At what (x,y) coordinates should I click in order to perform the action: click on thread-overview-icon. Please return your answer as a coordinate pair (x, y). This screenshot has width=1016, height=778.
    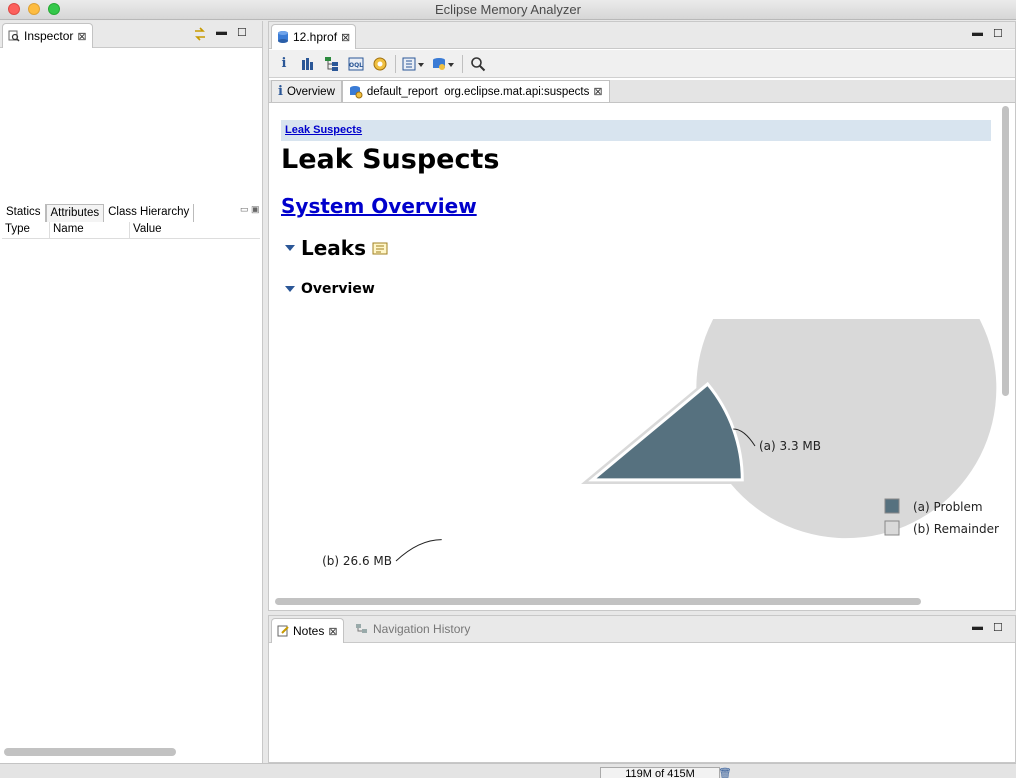
    Looking at the image, I should click on (380, 64).